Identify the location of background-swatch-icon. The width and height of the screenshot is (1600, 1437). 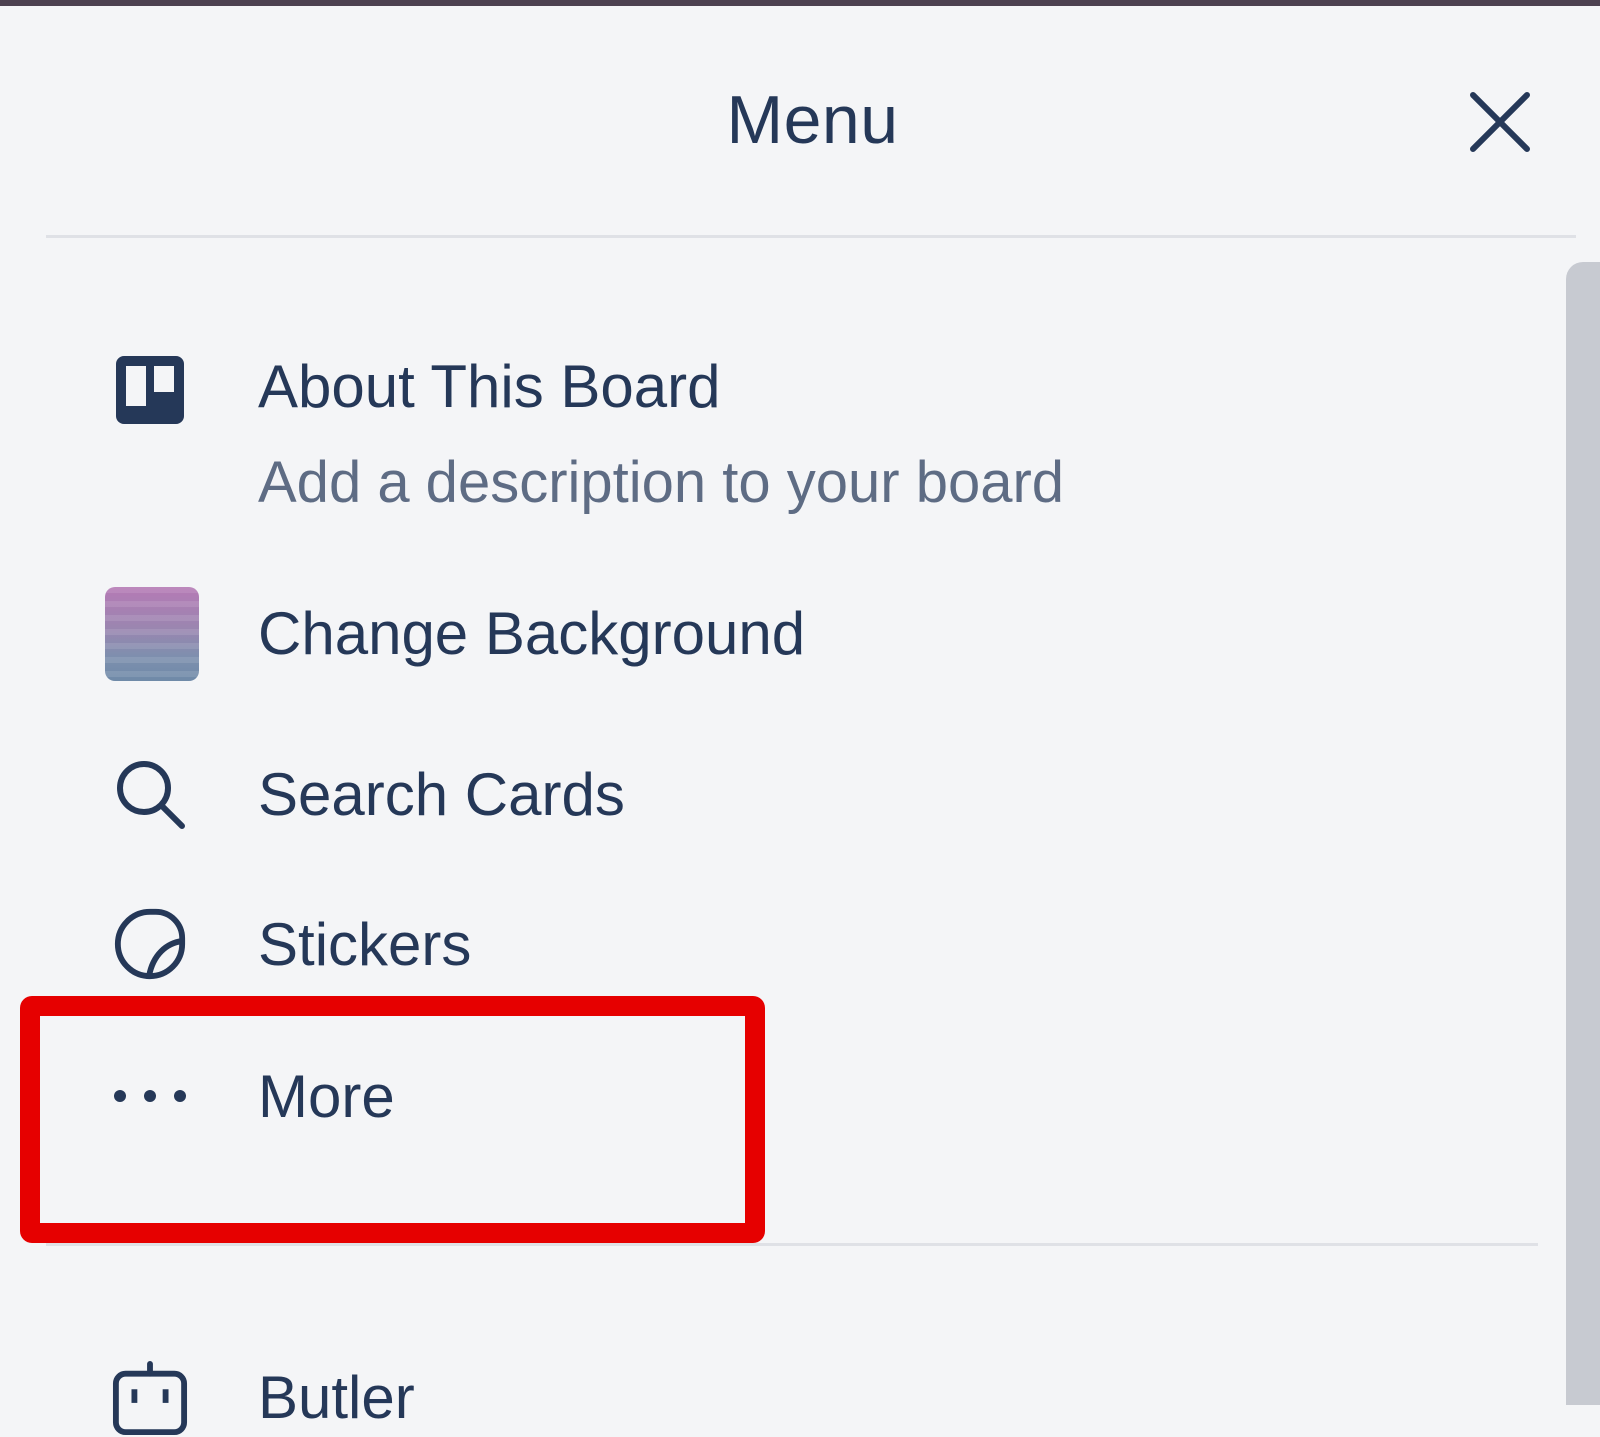
(152, 634).